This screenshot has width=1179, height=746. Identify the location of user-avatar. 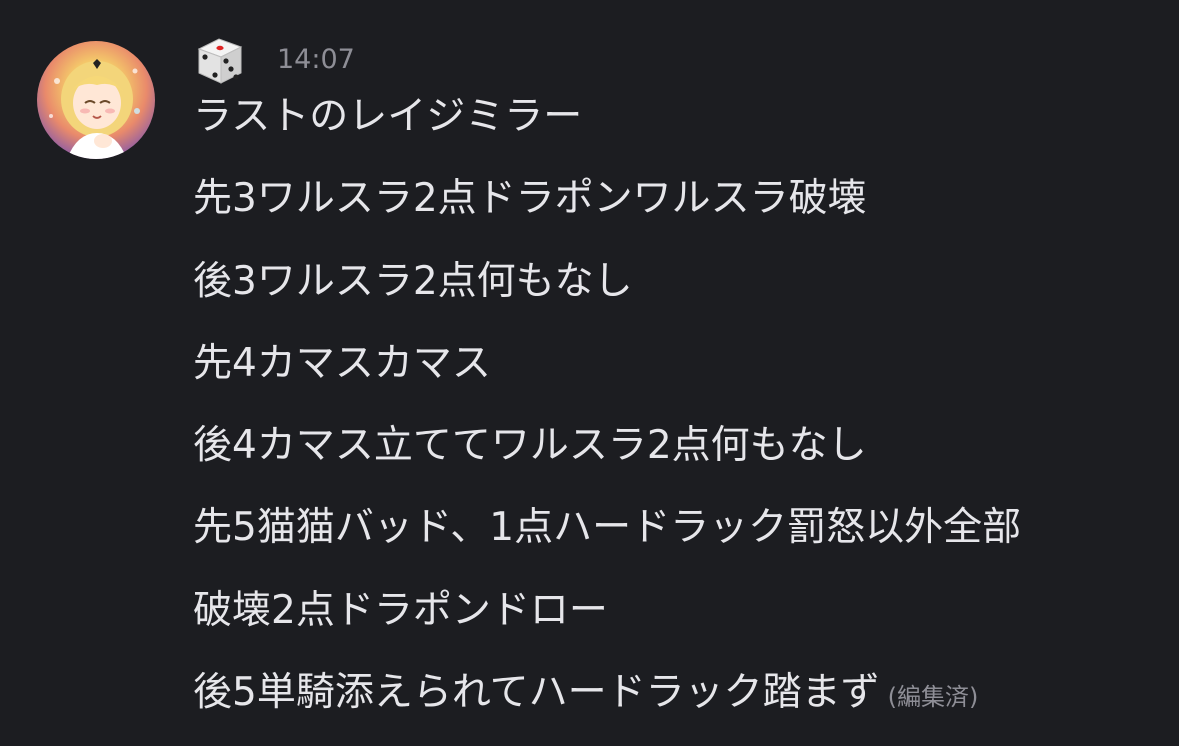
(96, 100).